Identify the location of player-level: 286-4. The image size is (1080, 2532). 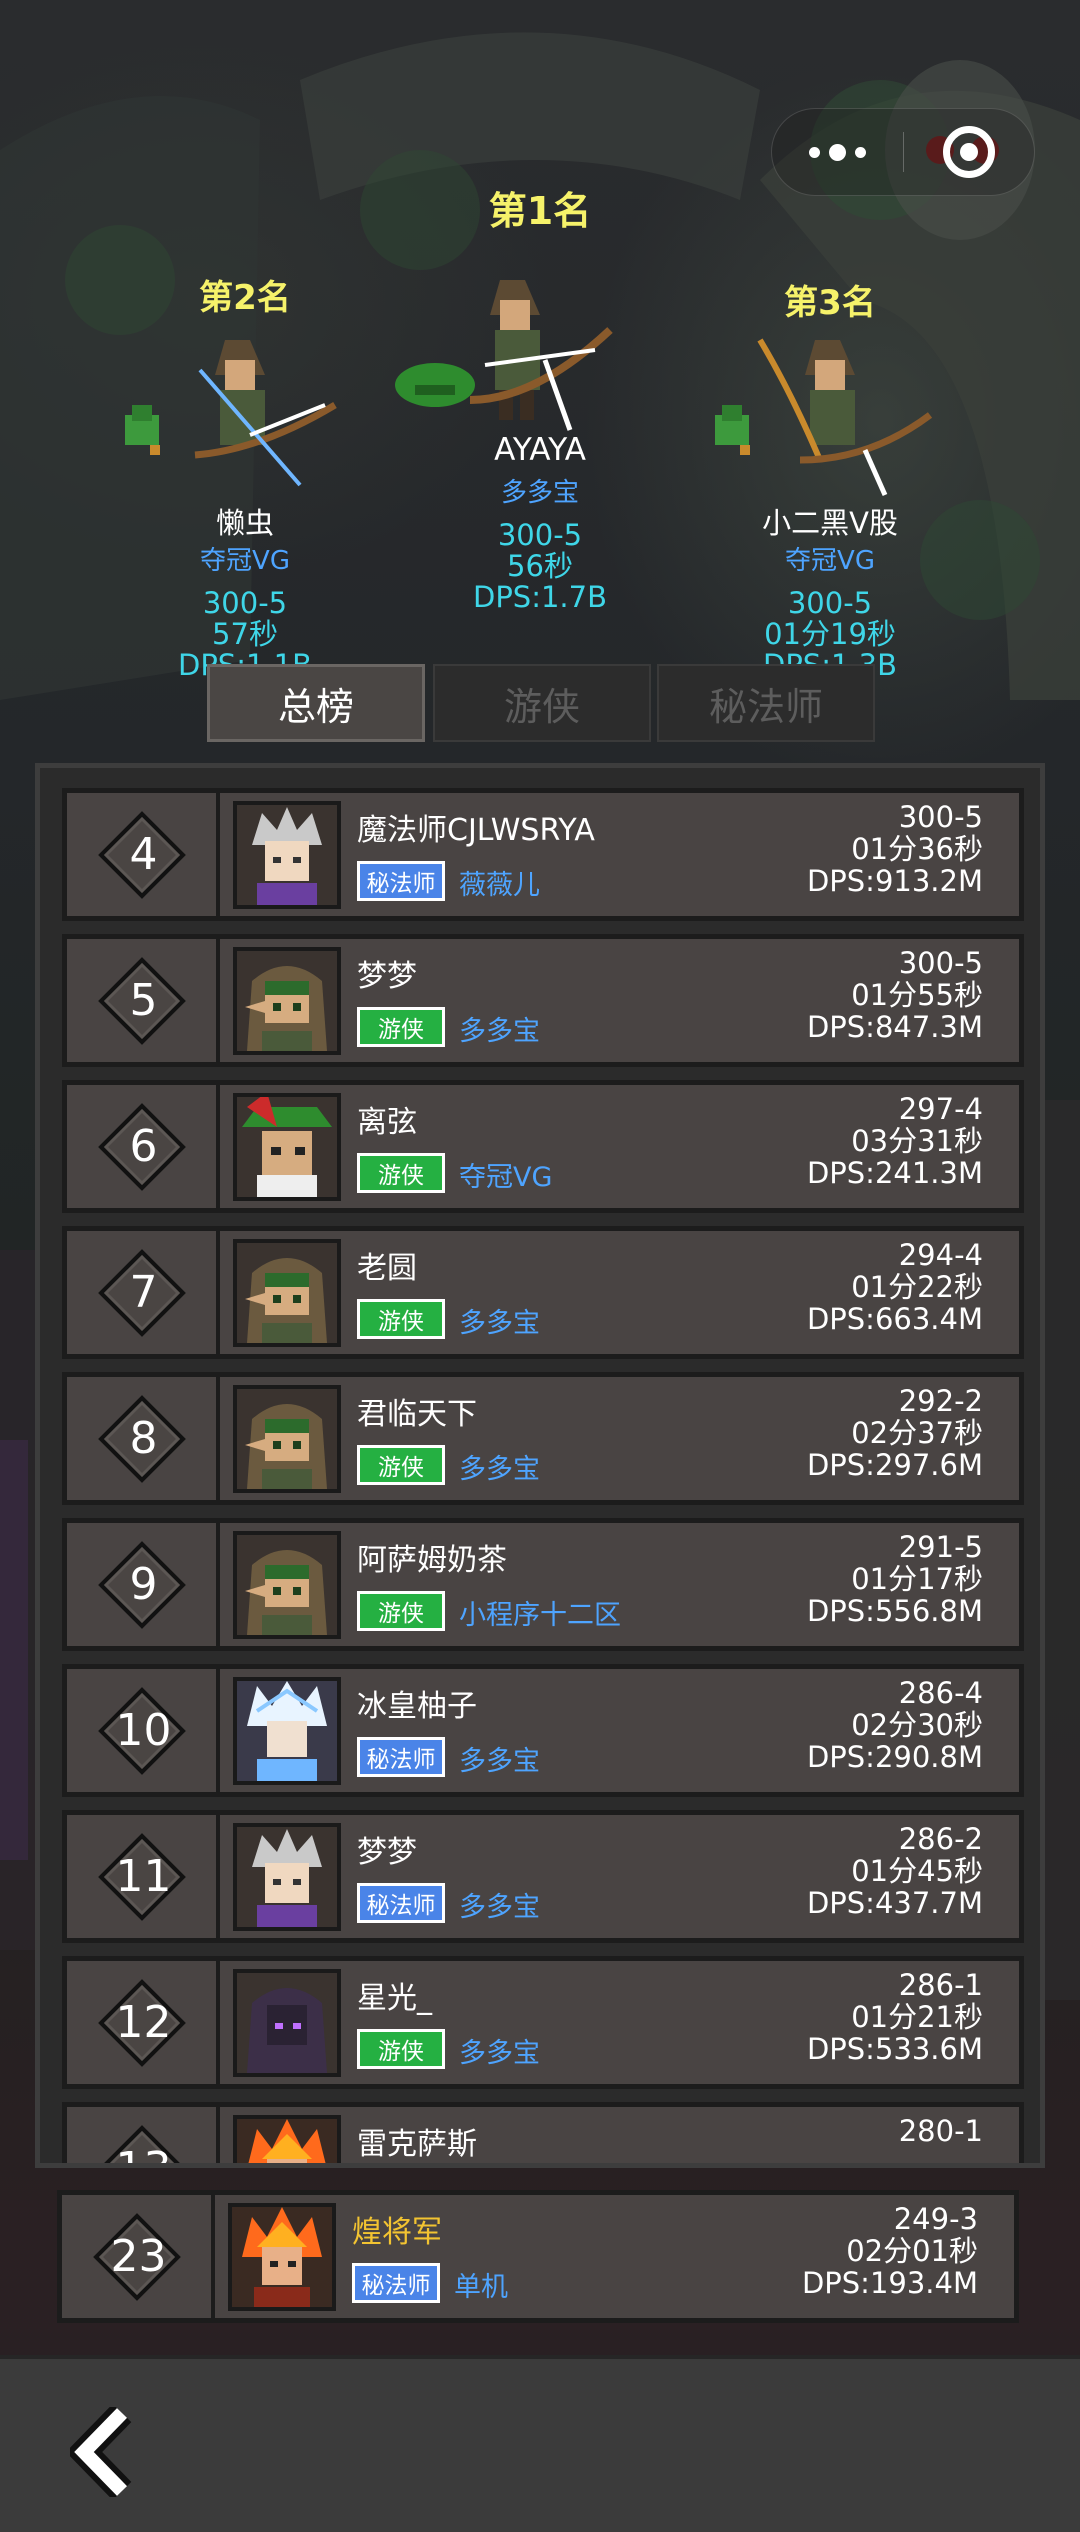
(940, 1693).